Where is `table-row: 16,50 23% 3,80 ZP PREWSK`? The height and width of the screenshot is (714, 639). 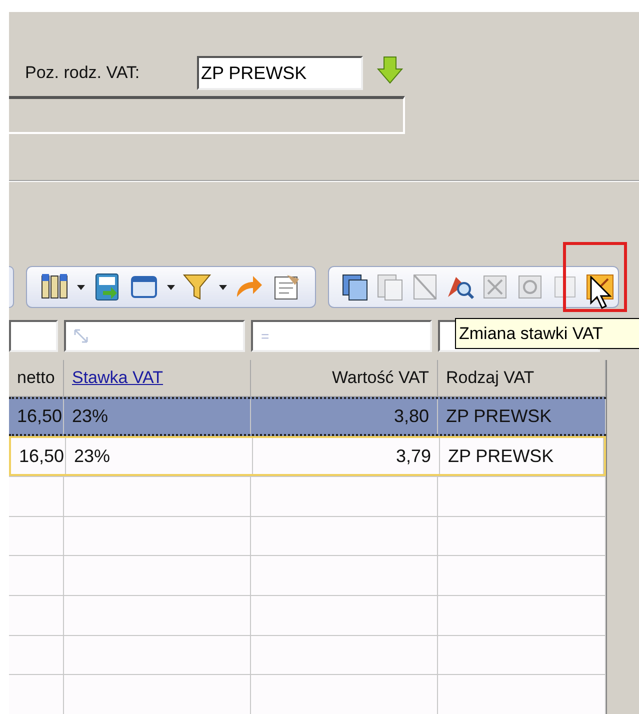 table-row: 16,50 23% 3,80 ZP PREWSK is located at coordinates (307, 416).